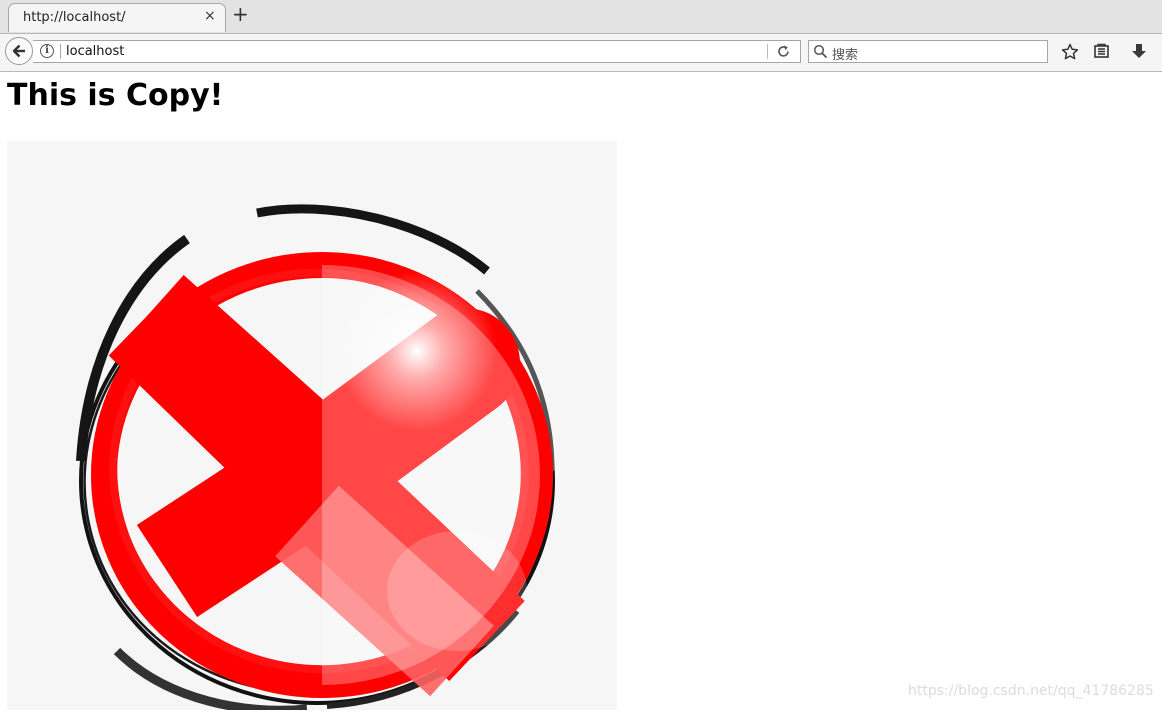  I want to click on tab-close-button: ×, so click(210, 16).